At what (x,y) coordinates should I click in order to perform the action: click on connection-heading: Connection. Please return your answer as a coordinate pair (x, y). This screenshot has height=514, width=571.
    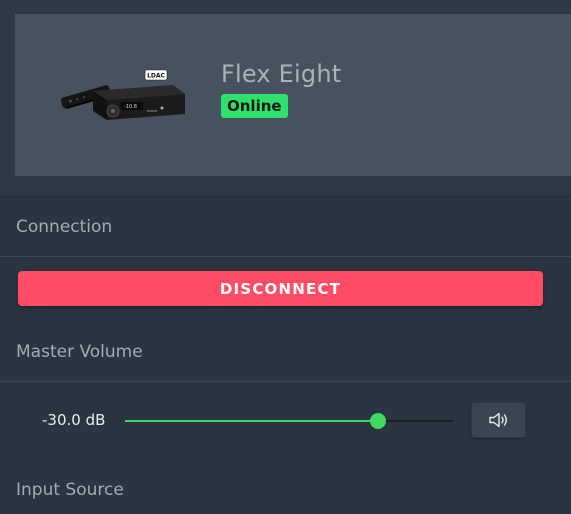
    Looking at the image, I should click on (64, 227).